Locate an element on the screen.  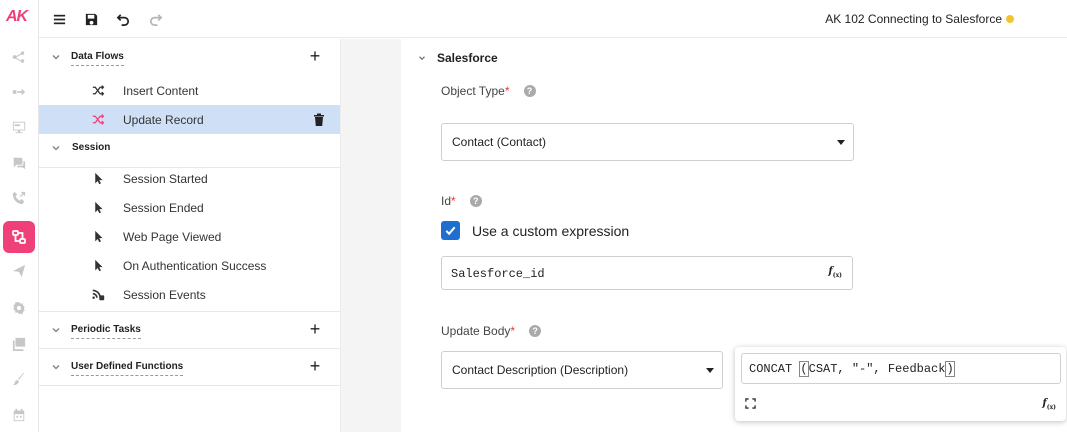
panel-gutter is located at coordinates (371, 235).